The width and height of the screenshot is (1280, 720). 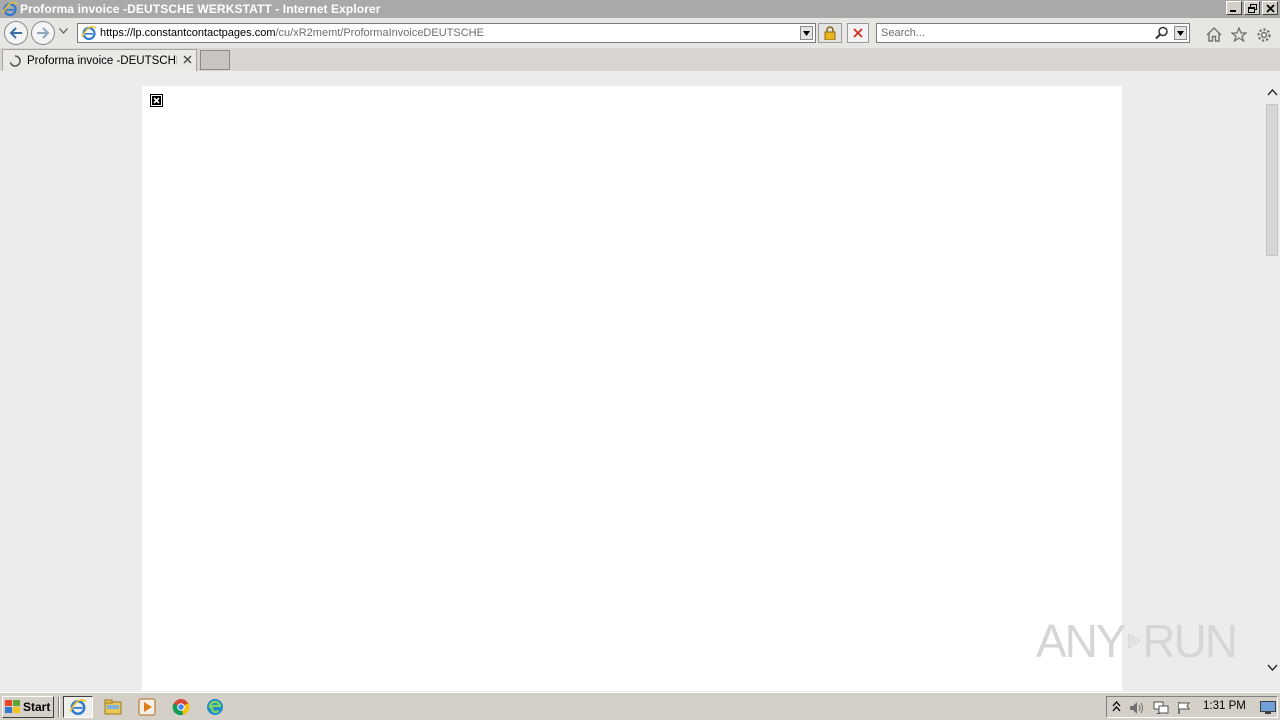 I want to click on new-tab-button, so click(x=215, y=60).